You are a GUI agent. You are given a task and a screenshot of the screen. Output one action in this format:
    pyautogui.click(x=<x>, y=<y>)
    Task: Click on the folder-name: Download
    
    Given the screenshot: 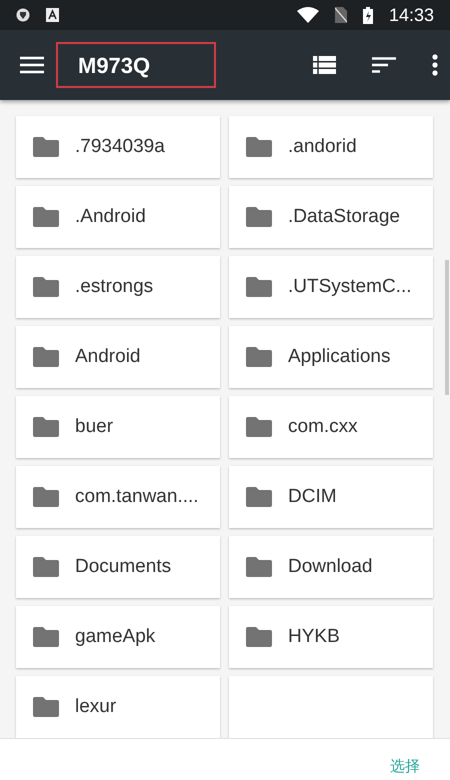 What is the action you would take?
    pyautogui.click(x=330, y=566)
    